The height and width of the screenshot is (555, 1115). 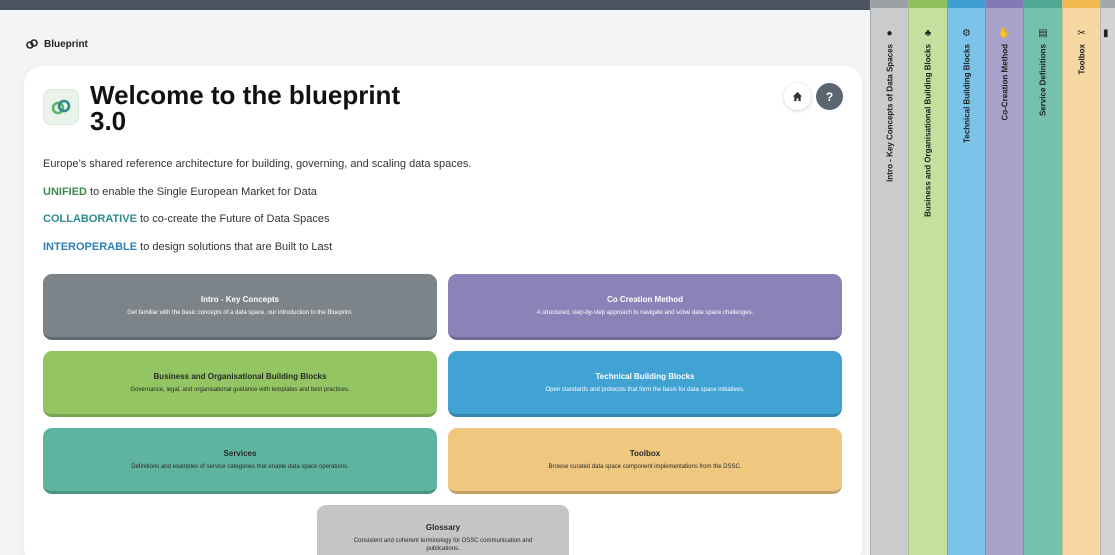 I want to click on home-button, so click(x=797, y=96).